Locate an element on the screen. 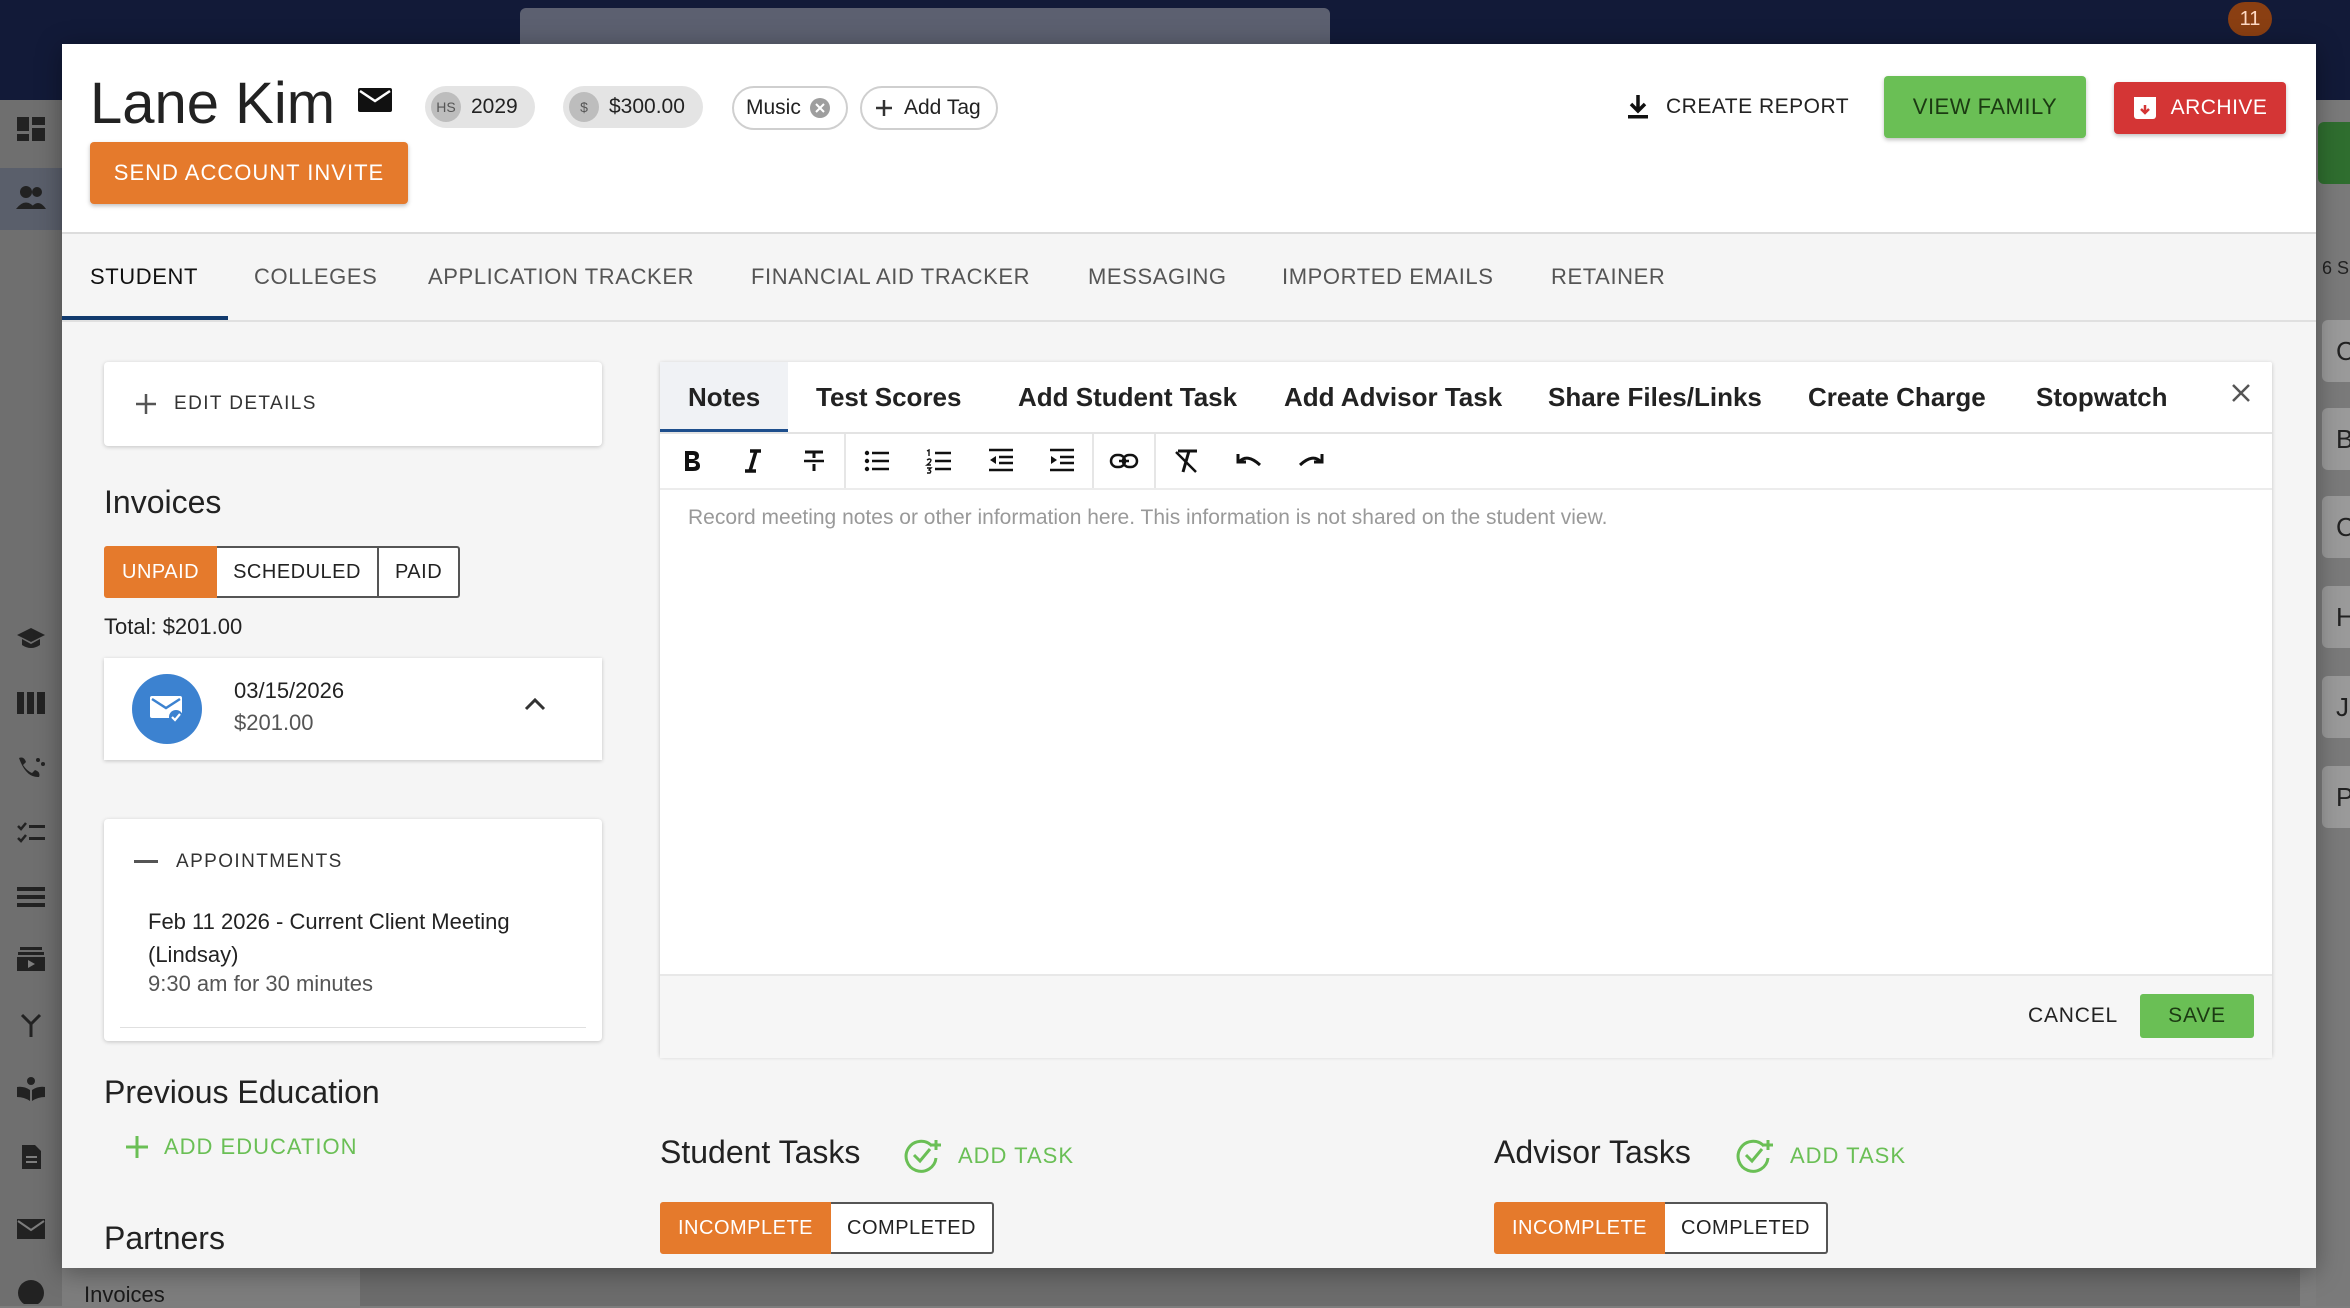 The height and width of the screenshot is (1308, 2350). strikethrough-icon is located at coordinates (815, 461).